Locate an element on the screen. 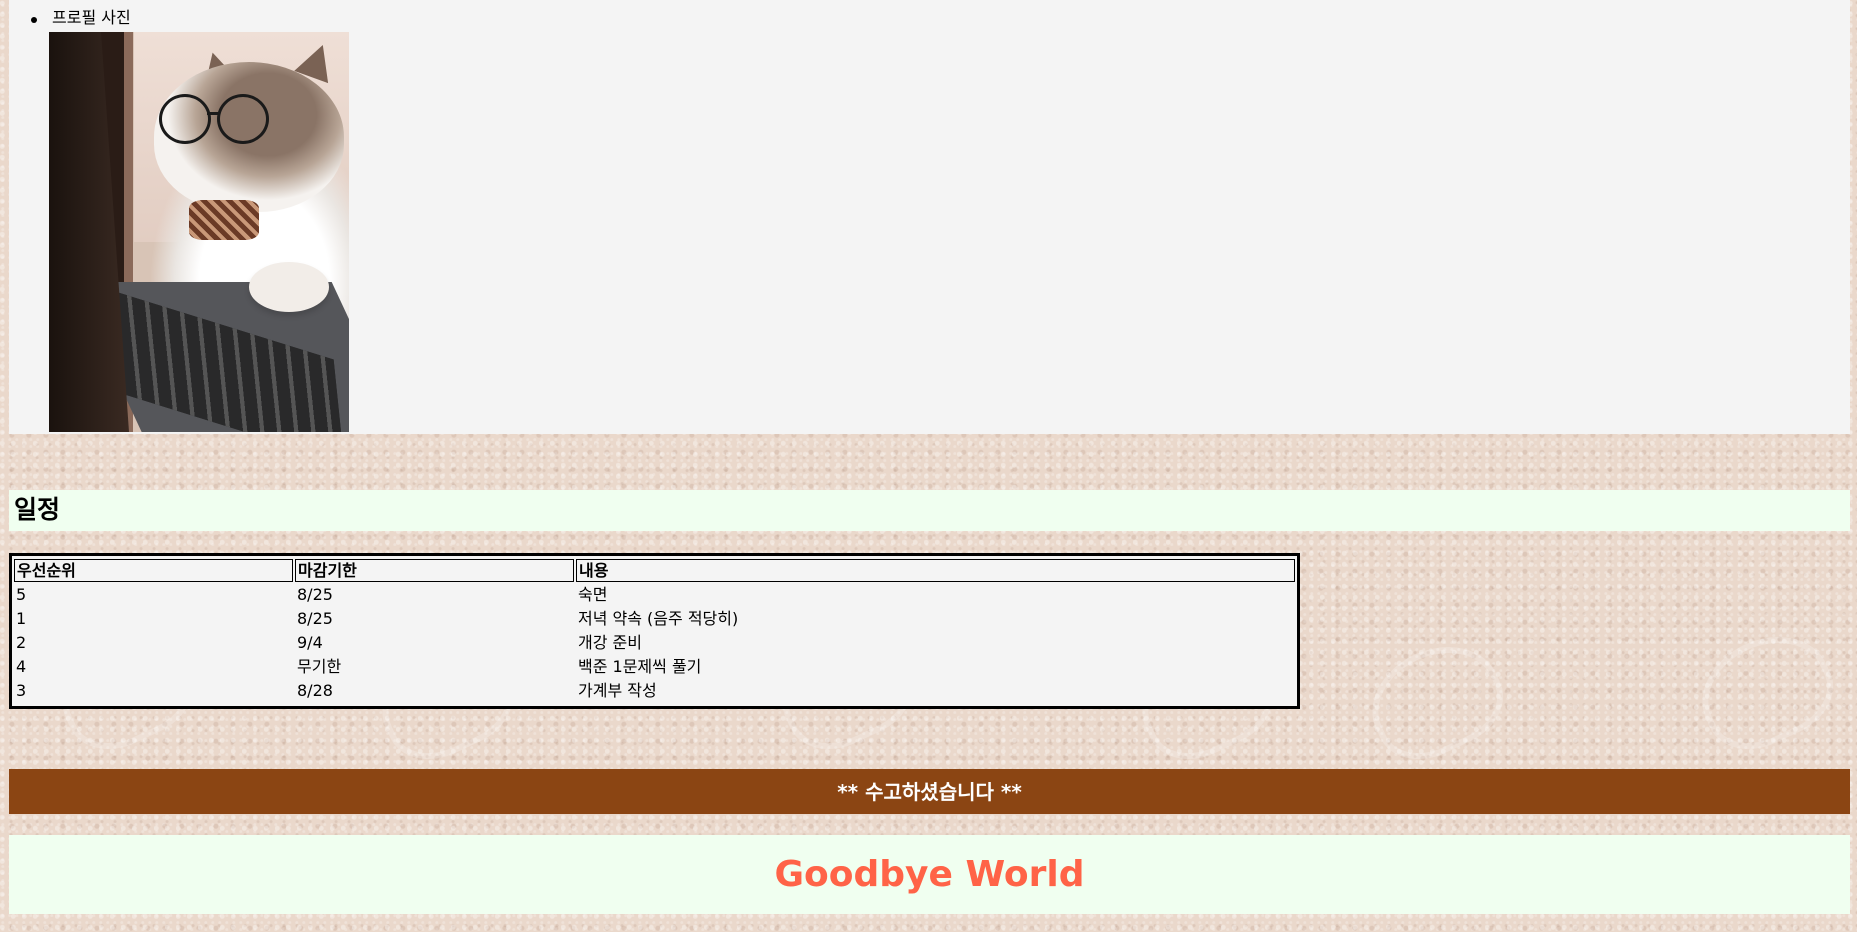  table-row: 5 8/25 숙면 is located at coordinates (654, 595).